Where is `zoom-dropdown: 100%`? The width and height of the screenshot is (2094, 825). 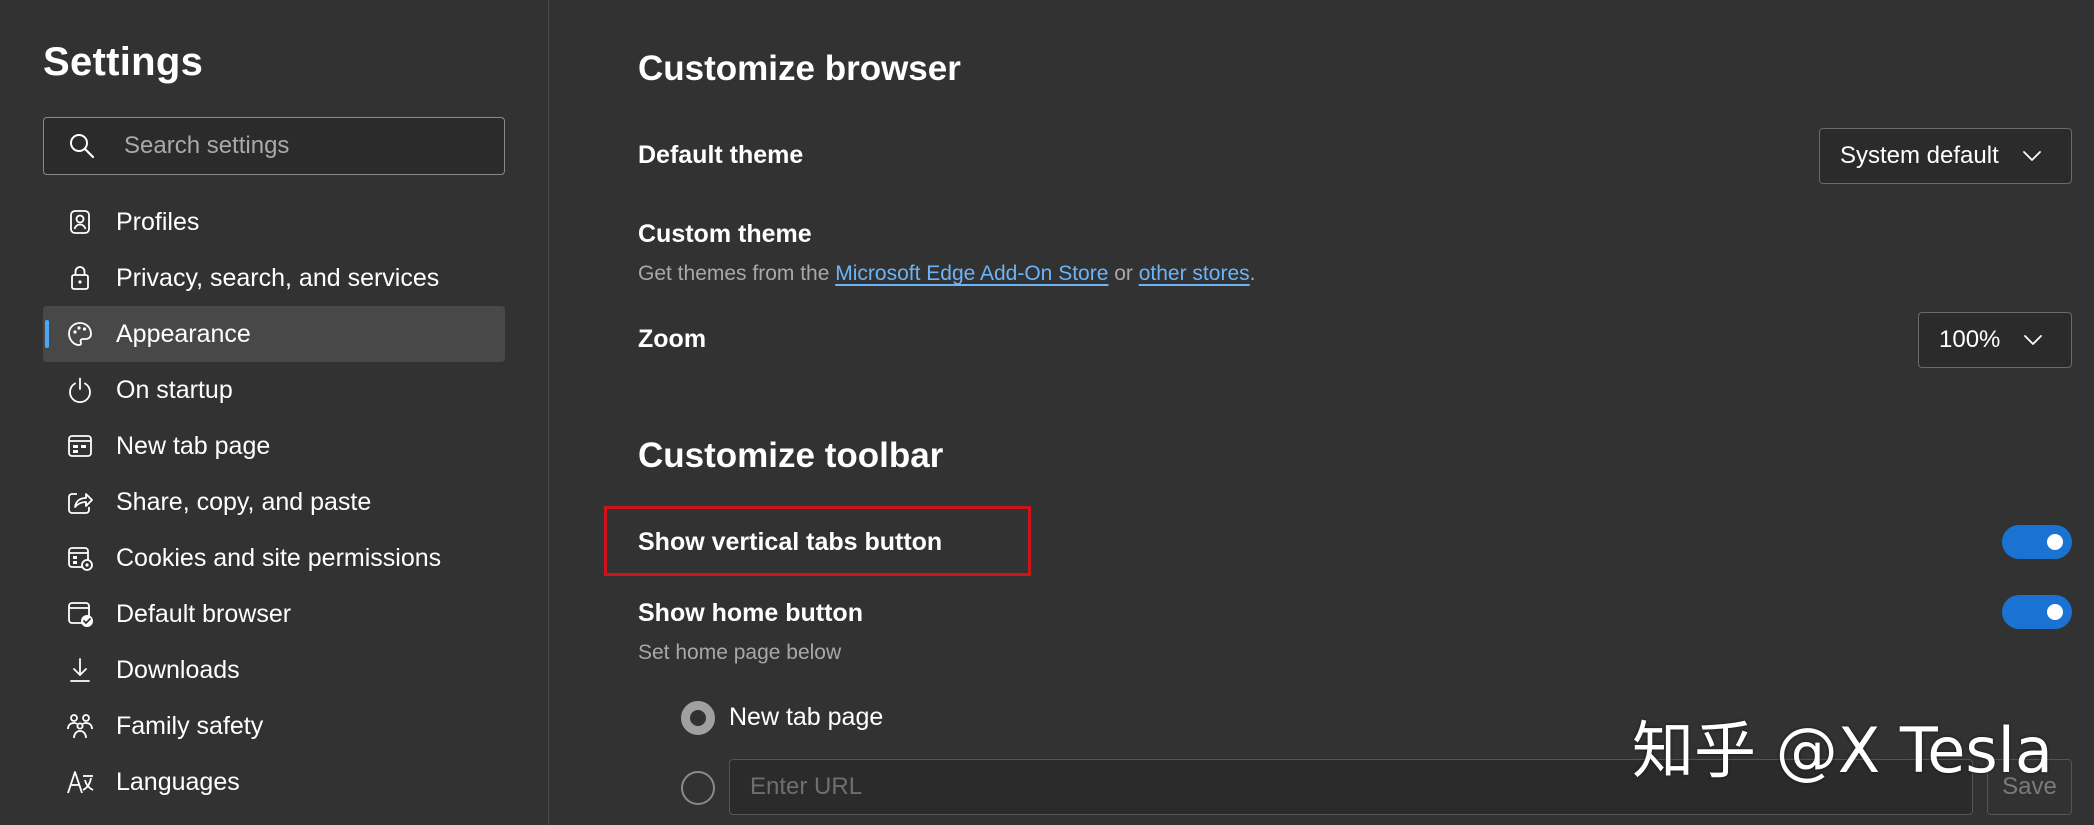 zoom-dropdown: 100% is located at coordinates (1995, 340).